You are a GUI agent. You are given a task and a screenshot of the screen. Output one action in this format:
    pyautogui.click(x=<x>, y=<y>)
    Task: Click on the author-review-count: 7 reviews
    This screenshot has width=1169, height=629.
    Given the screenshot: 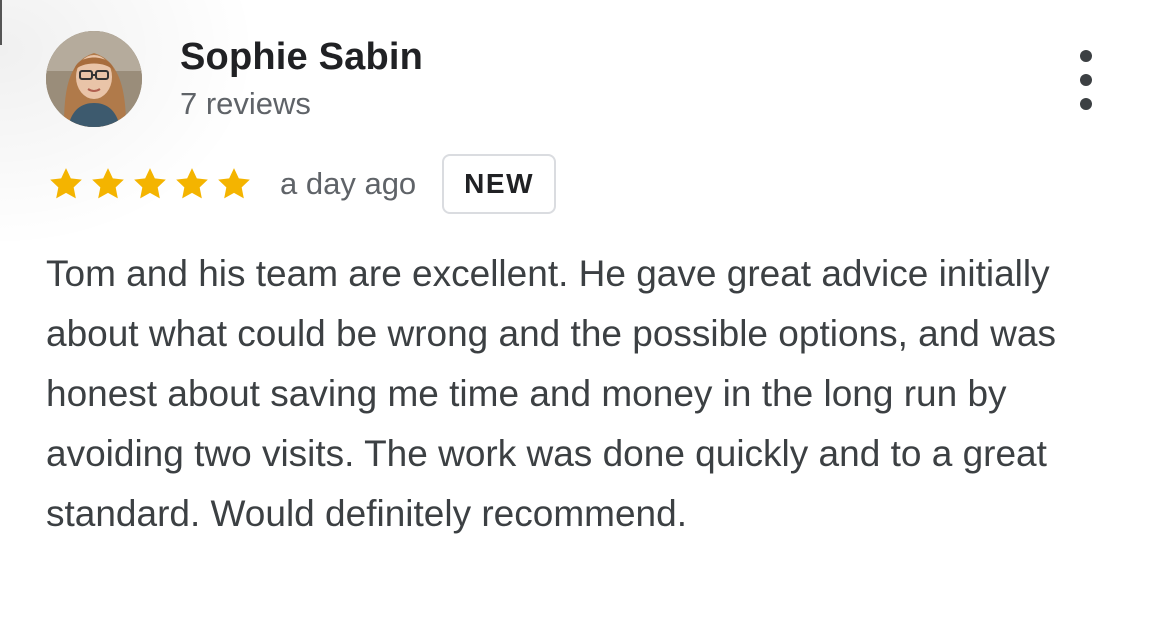 What is the action you would take?
    pyautogui.click(x=245, y=104)
    